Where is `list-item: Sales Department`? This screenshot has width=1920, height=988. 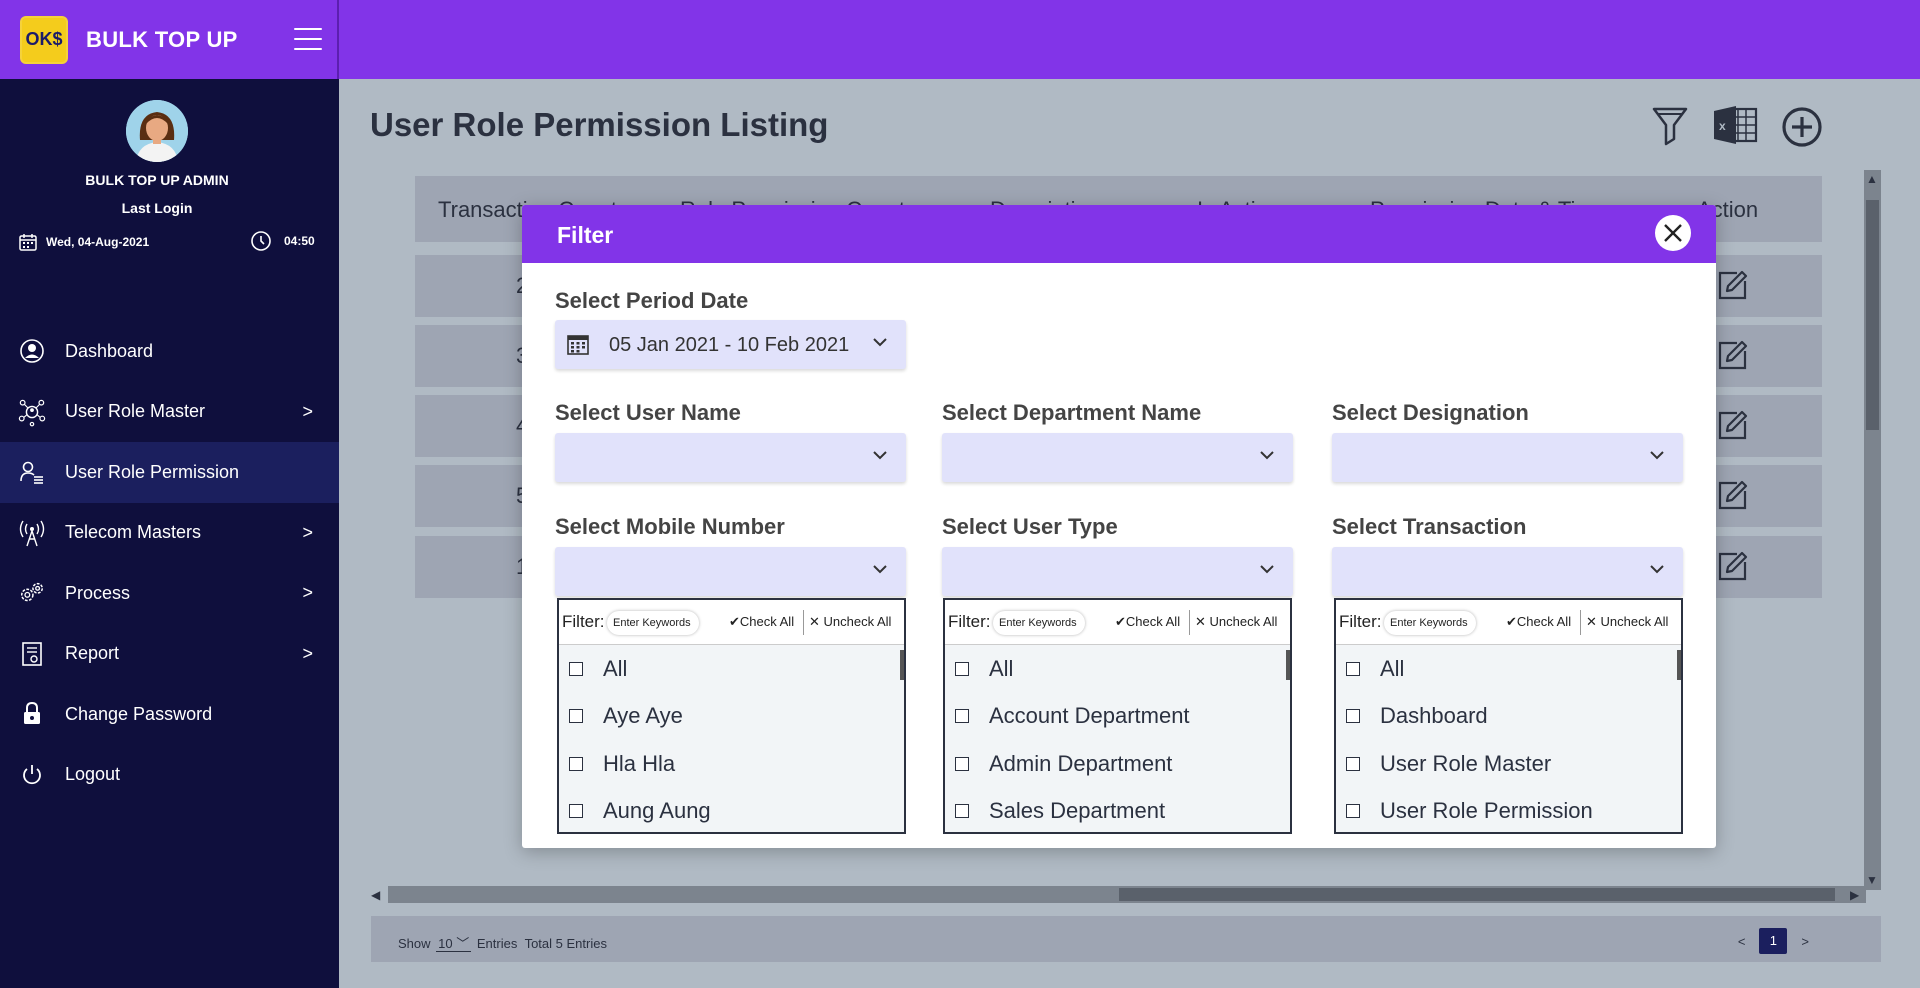 list-item: Sales Department is located at coordinates (1117, 812).